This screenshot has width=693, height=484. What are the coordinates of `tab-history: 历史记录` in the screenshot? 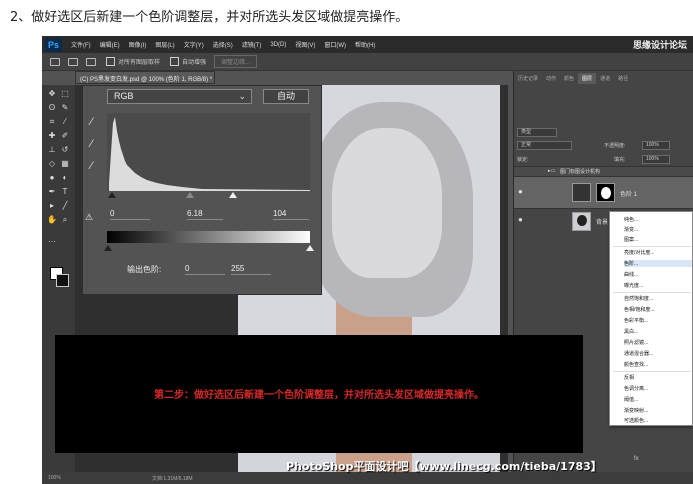 It's located at (528, 78).